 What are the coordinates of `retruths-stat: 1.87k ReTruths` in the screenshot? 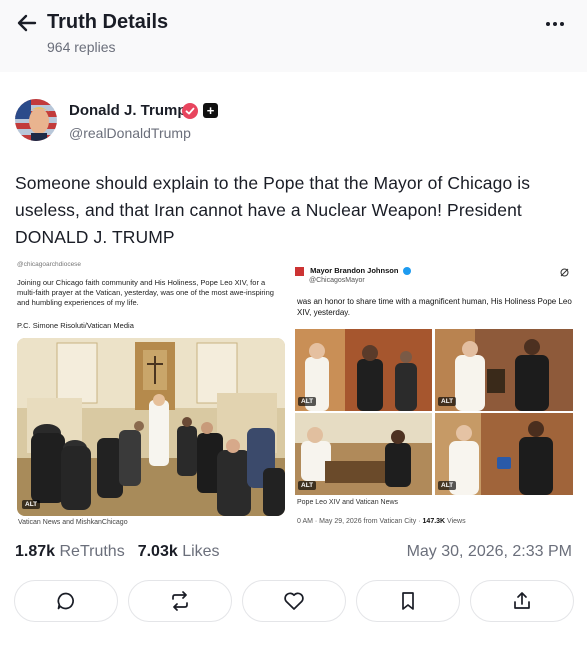 It's located at (70, 552).